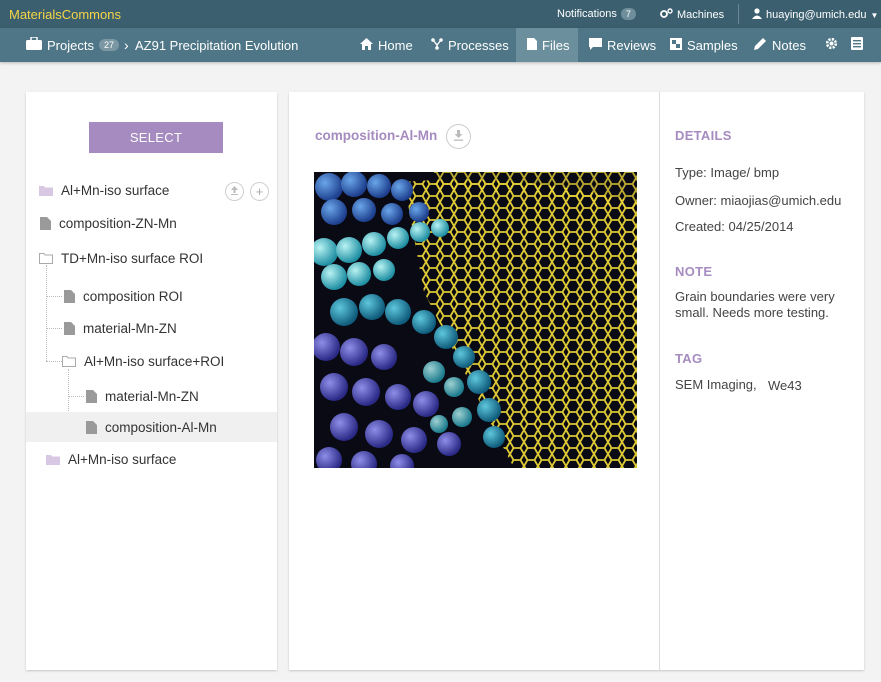 This screenshot has height=682, width=881. Describe the element at coordinates (758, 200) in the screenshot. I see `file-owner: Owner: miaojias@umich.edu` at that location.